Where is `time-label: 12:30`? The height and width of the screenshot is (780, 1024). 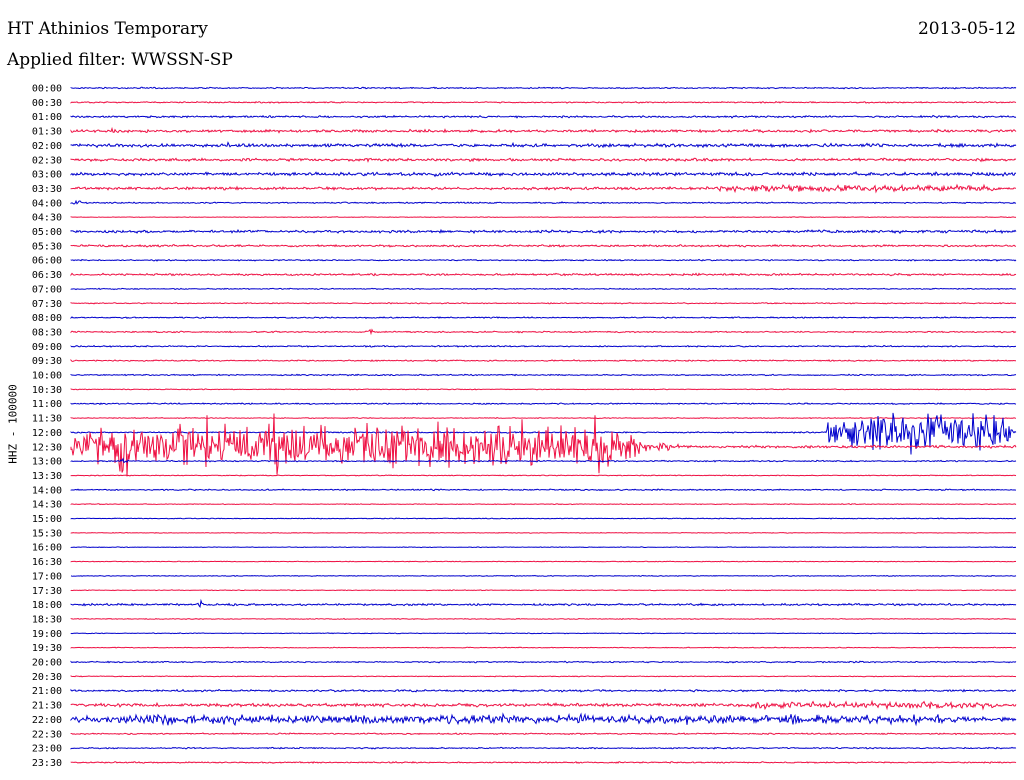 time-label: 12:30 is located at coordinates (47, 447).